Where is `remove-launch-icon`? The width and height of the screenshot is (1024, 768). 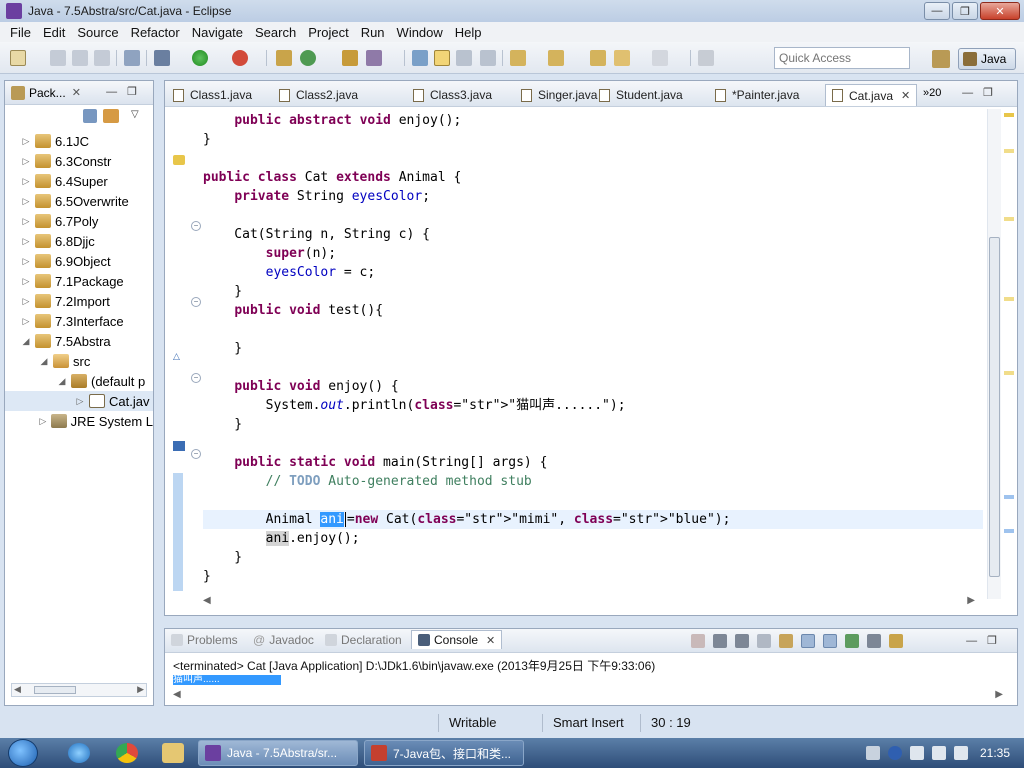 remove-launch-icon is located at coordinates (720, 641).